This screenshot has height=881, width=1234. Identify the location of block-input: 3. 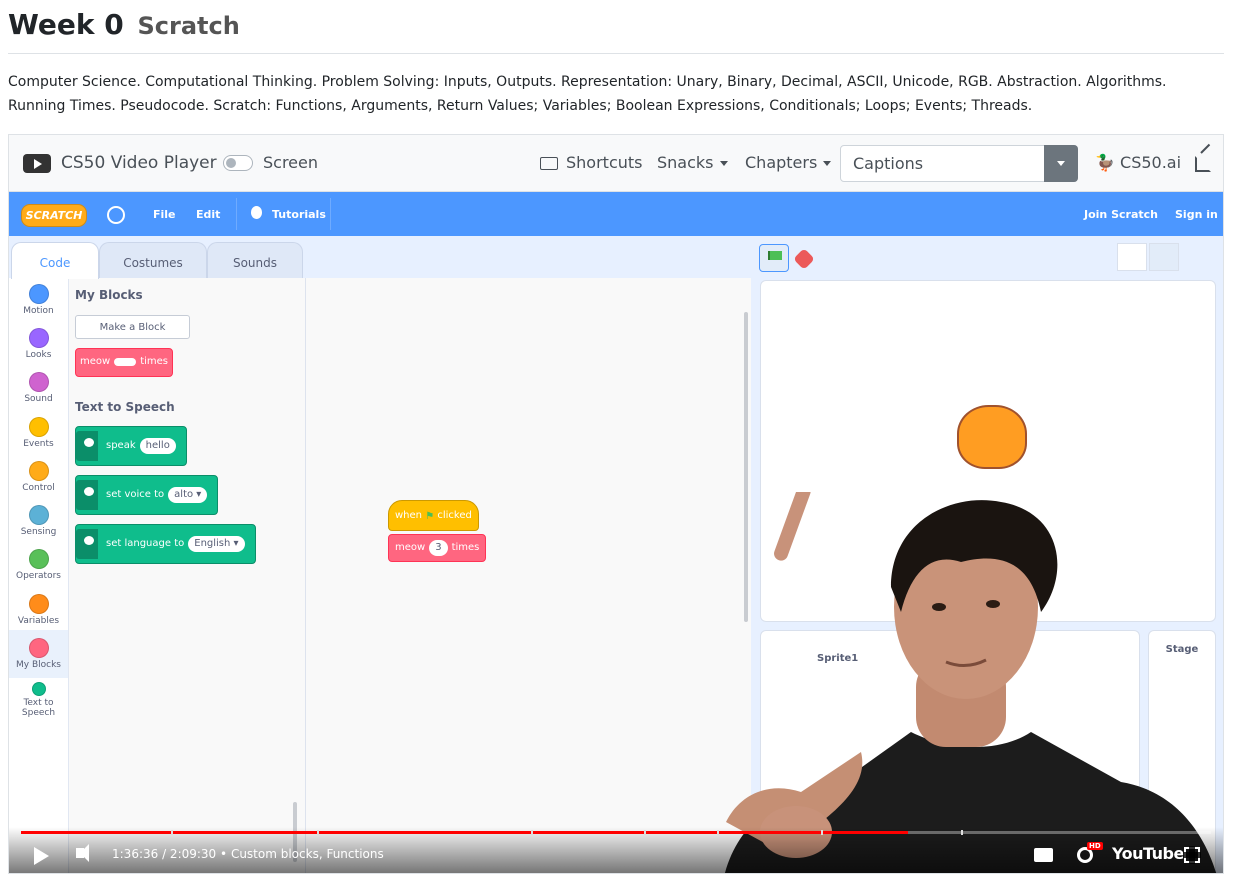
(438, 548).